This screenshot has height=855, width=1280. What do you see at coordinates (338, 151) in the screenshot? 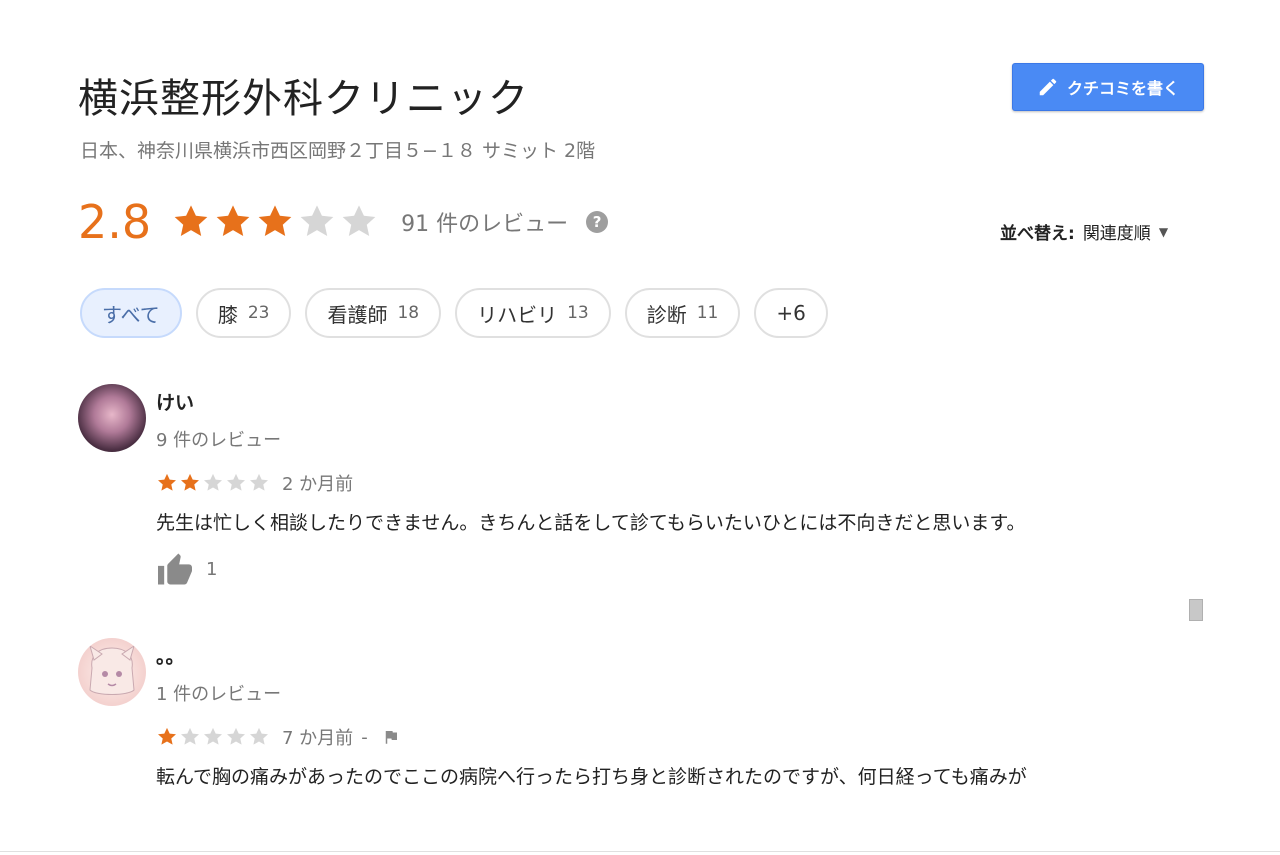
I see `place-address: 日本、神奈川県横浜市西区岡野２丁目５−１８ サミット 2階` at bounding box center [338, 151].